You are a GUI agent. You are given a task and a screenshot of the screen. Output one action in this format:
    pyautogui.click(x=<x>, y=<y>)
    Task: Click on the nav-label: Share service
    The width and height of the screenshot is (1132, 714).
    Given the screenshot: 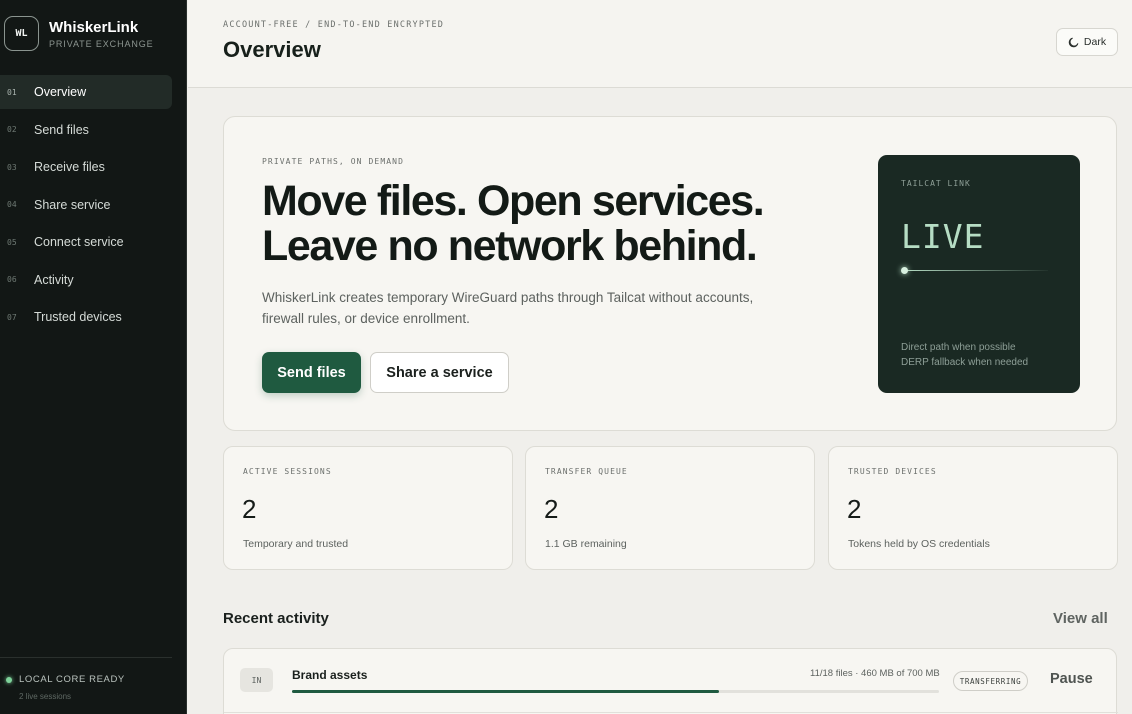 What is the action you would take?
    pyautogui.click(x=72, y=204)
    